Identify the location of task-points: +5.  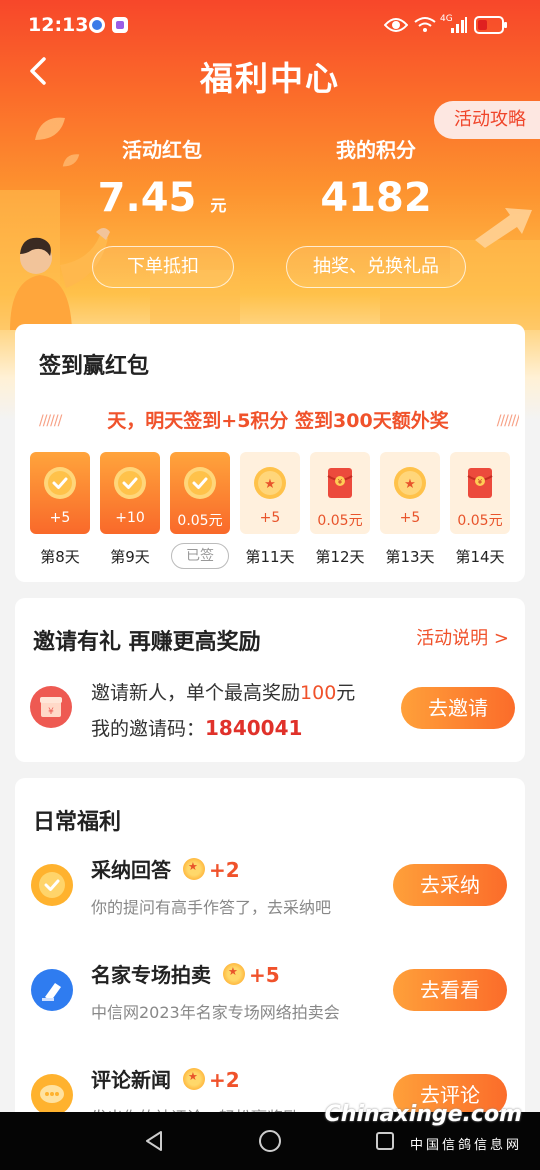
(264, 975).